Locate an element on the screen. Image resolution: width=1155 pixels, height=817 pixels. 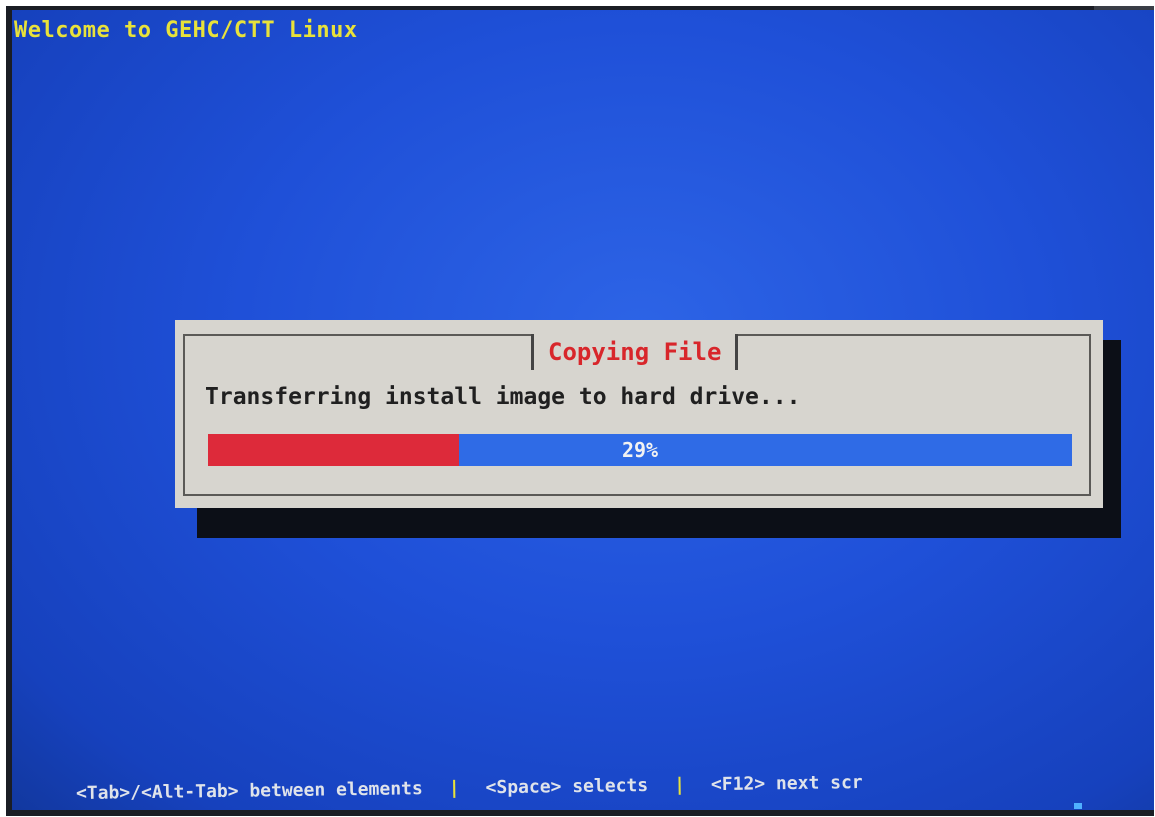
progress-bar: 29% is located at coordinates (640, 450).